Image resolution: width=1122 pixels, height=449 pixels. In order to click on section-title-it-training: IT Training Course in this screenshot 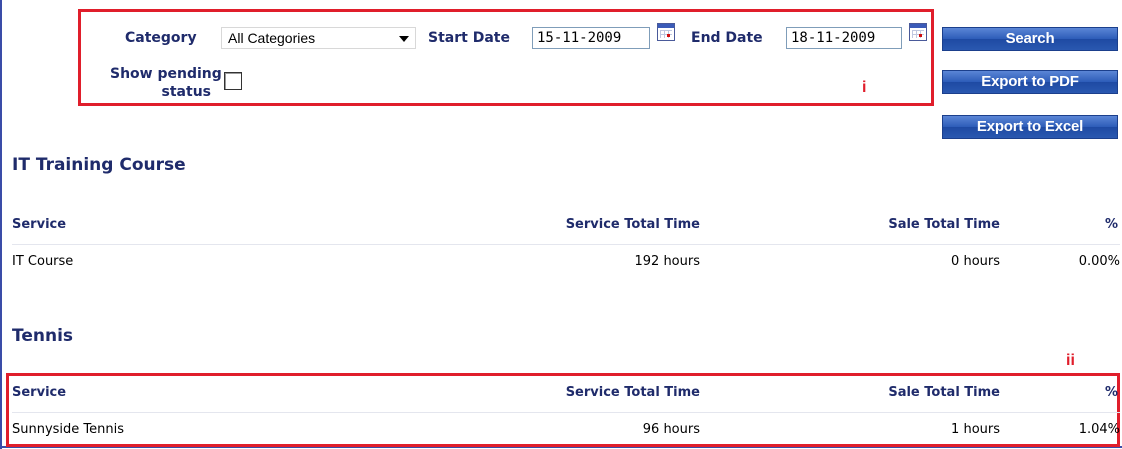, I will do `click(99, 165)`.